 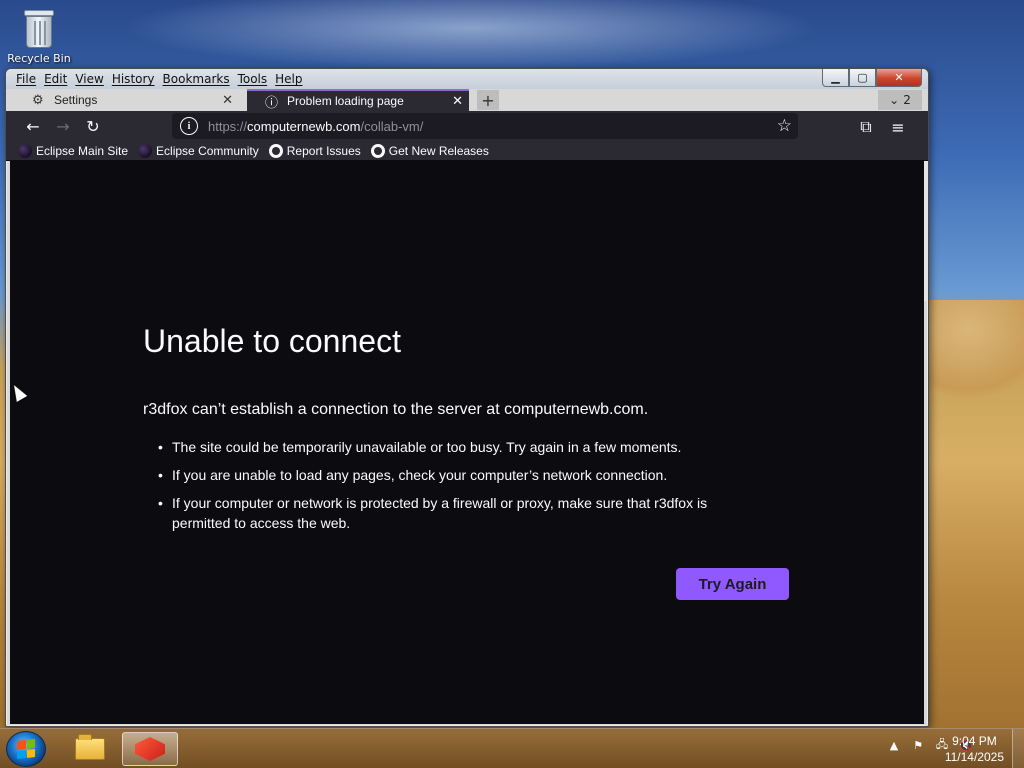 I want to click on bookmark-label: Eclipse Main Site, so click(x=82, y=150).